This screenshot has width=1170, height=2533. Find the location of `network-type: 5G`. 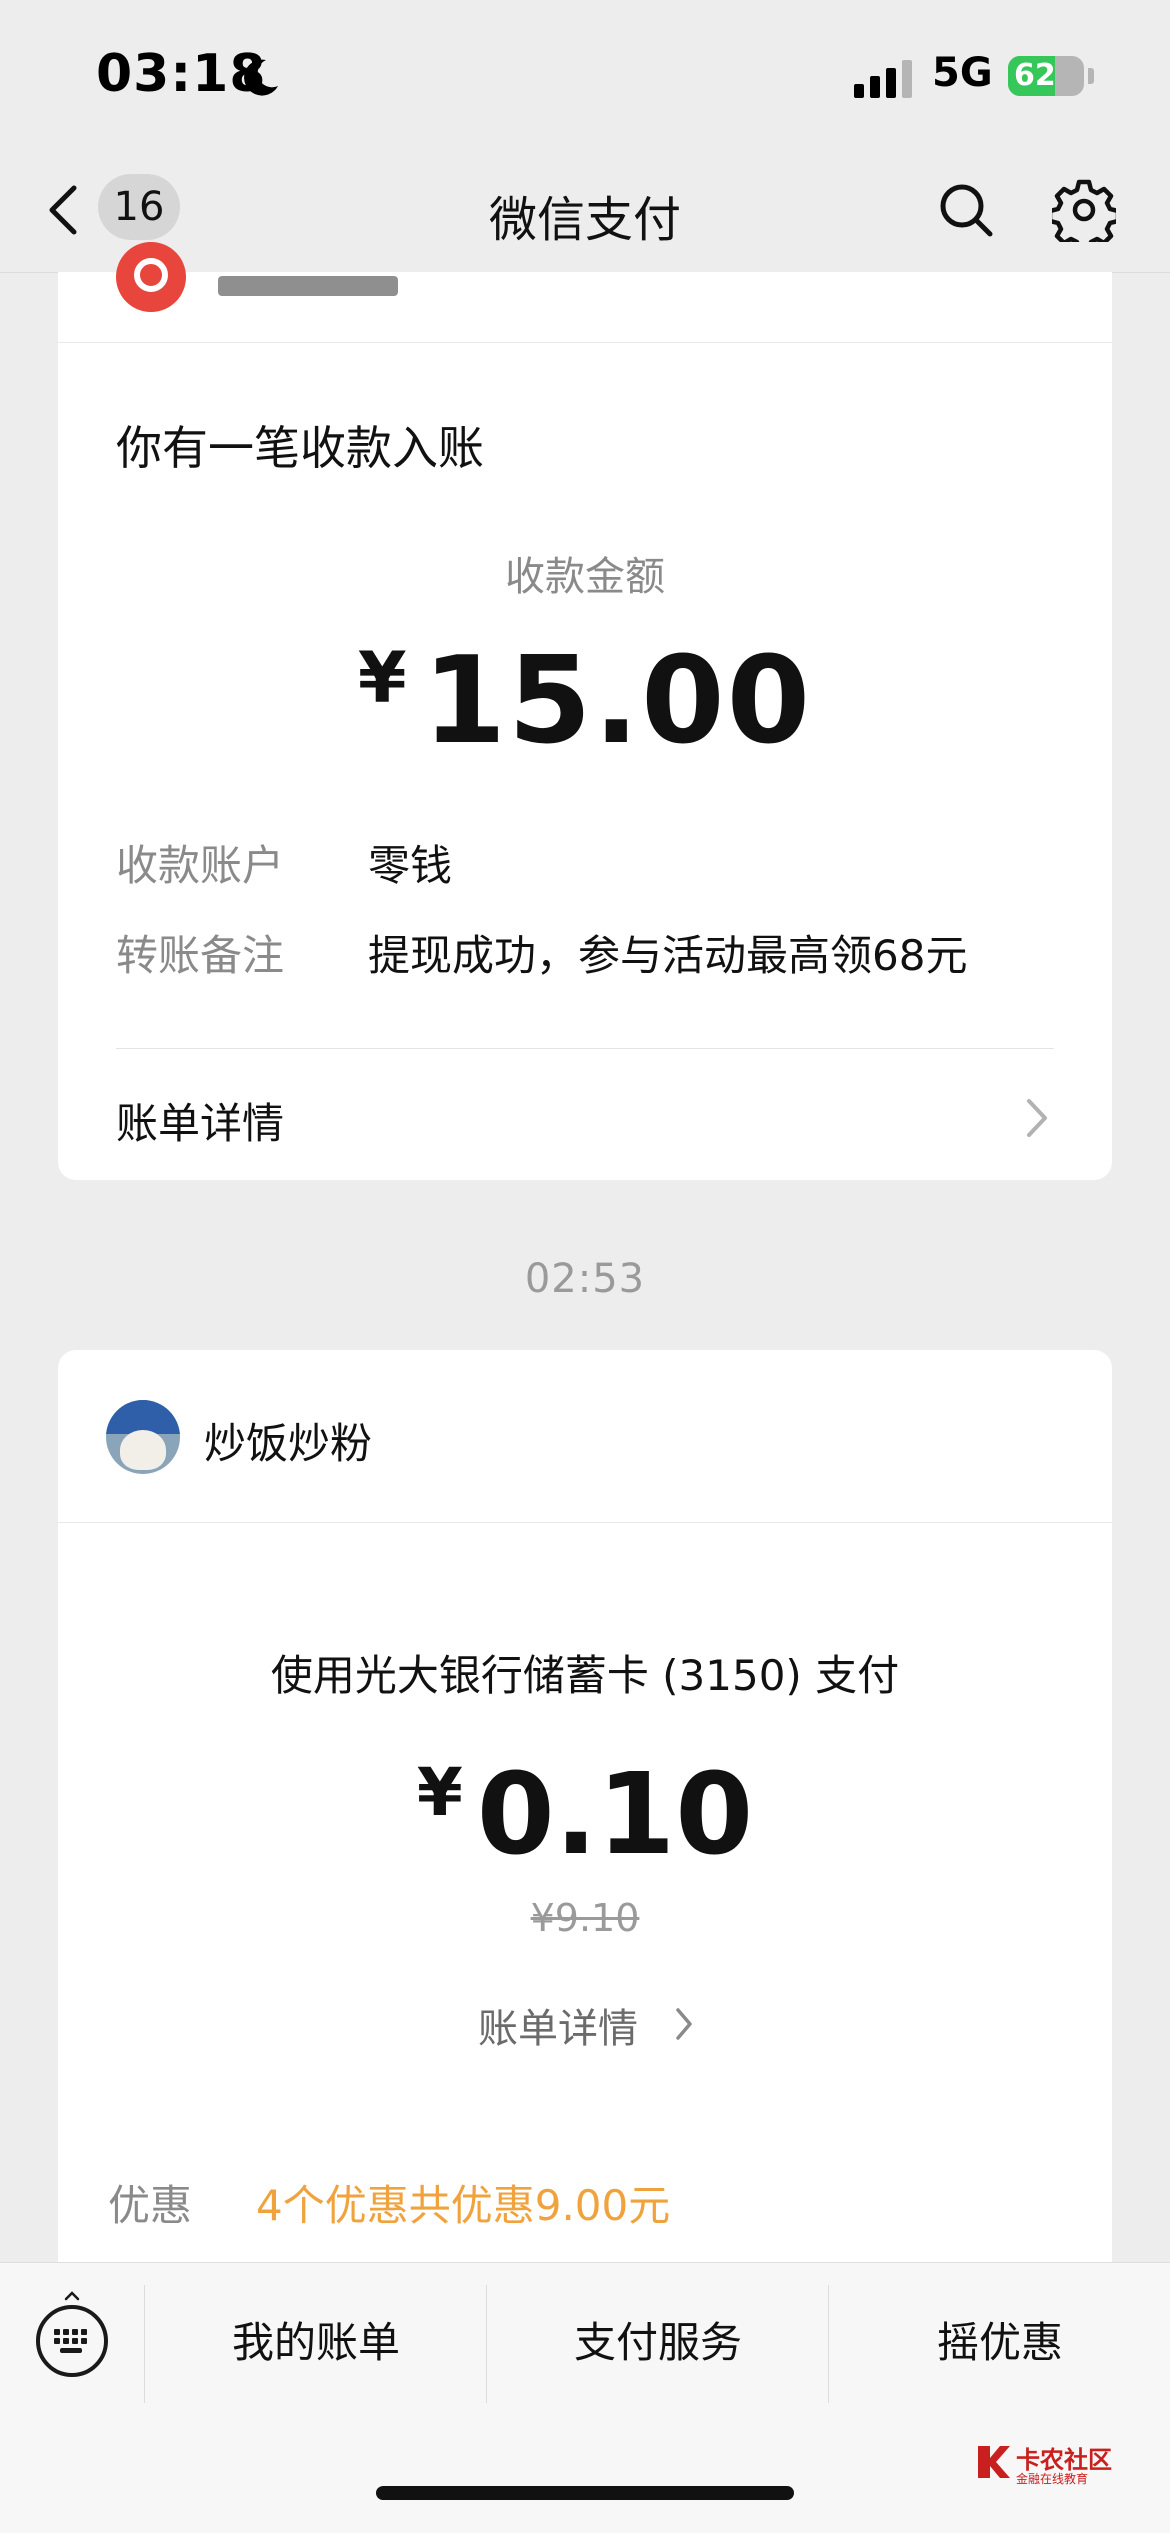

network-type: 5G is located at coordinates (962, 73).